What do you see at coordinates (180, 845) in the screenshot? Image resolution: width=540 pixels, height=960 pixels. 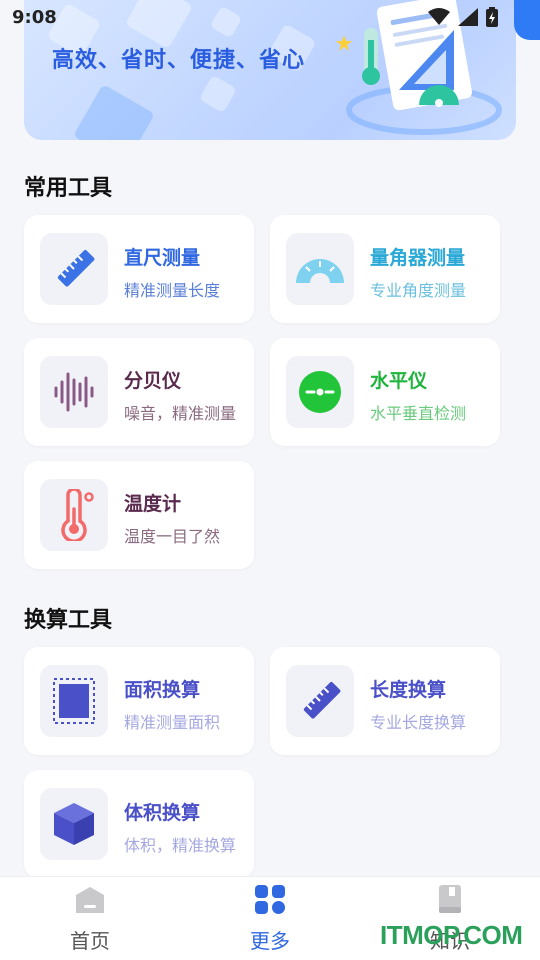 I see `card-subtitle: 体积，精准换算` at bounding box center [180, 845].